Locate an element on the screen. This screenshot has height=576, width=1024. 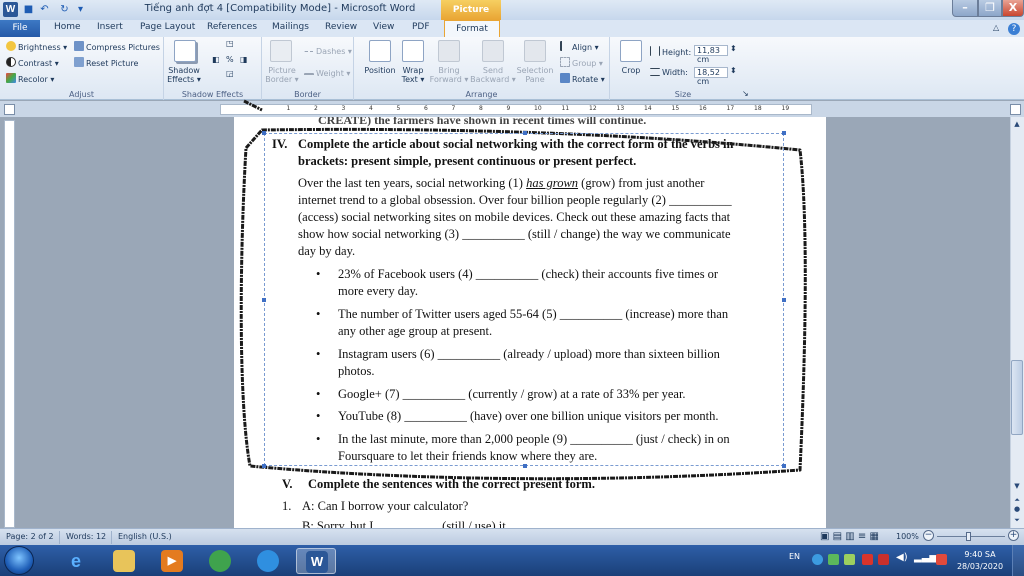
taskbar-app is located at coordinates (220, 561).